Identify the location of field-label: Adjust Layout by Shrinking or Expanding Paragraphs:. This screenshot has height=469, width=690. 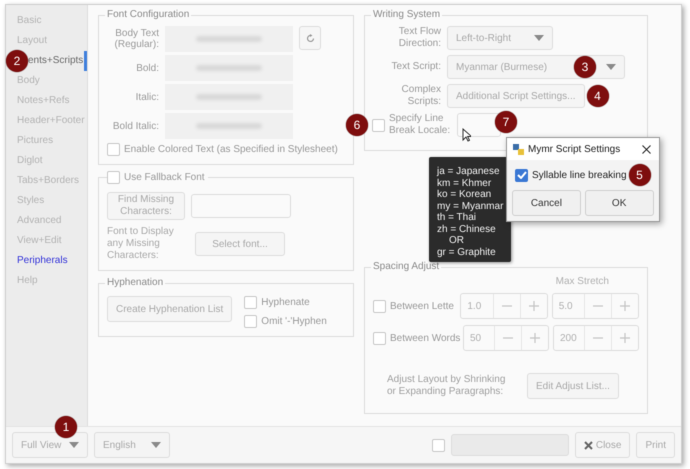
(446, 386).